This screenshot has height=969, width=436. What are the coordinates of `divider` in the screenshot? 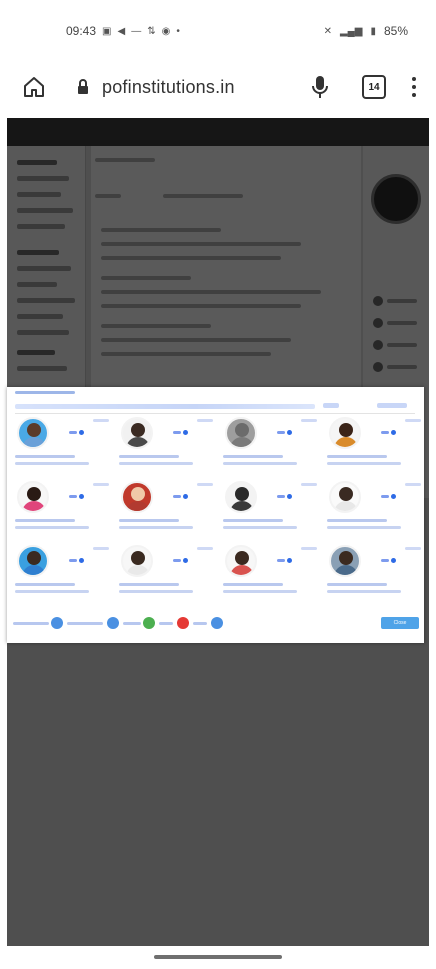 It's located at (215, 413).